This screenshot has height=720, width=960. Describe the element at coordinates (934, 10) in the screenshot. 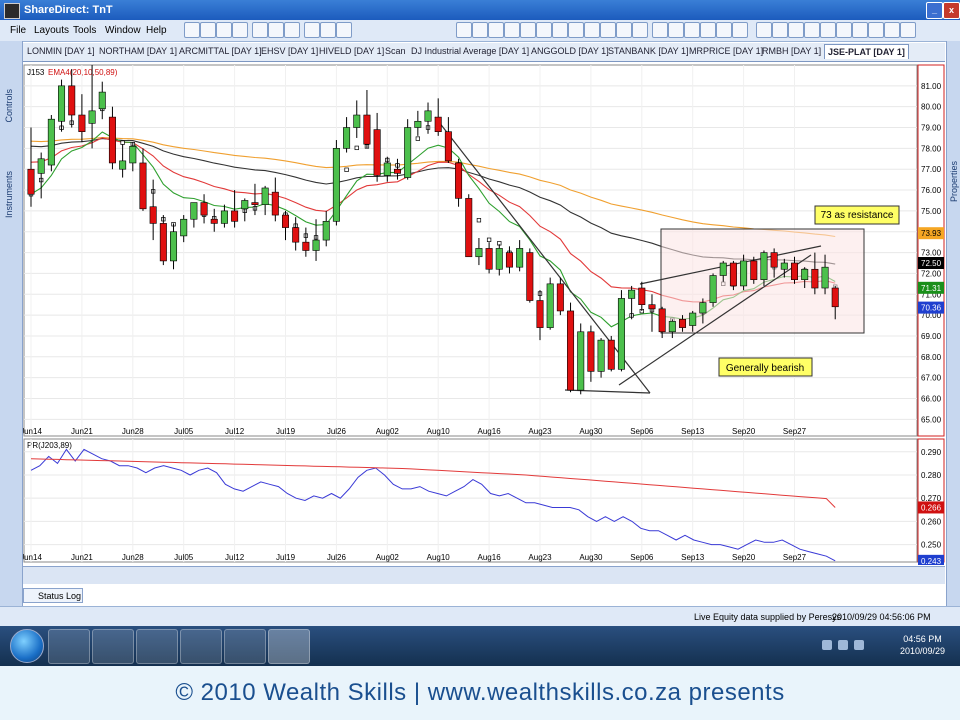

I see `minimize-icon: _` at that location.